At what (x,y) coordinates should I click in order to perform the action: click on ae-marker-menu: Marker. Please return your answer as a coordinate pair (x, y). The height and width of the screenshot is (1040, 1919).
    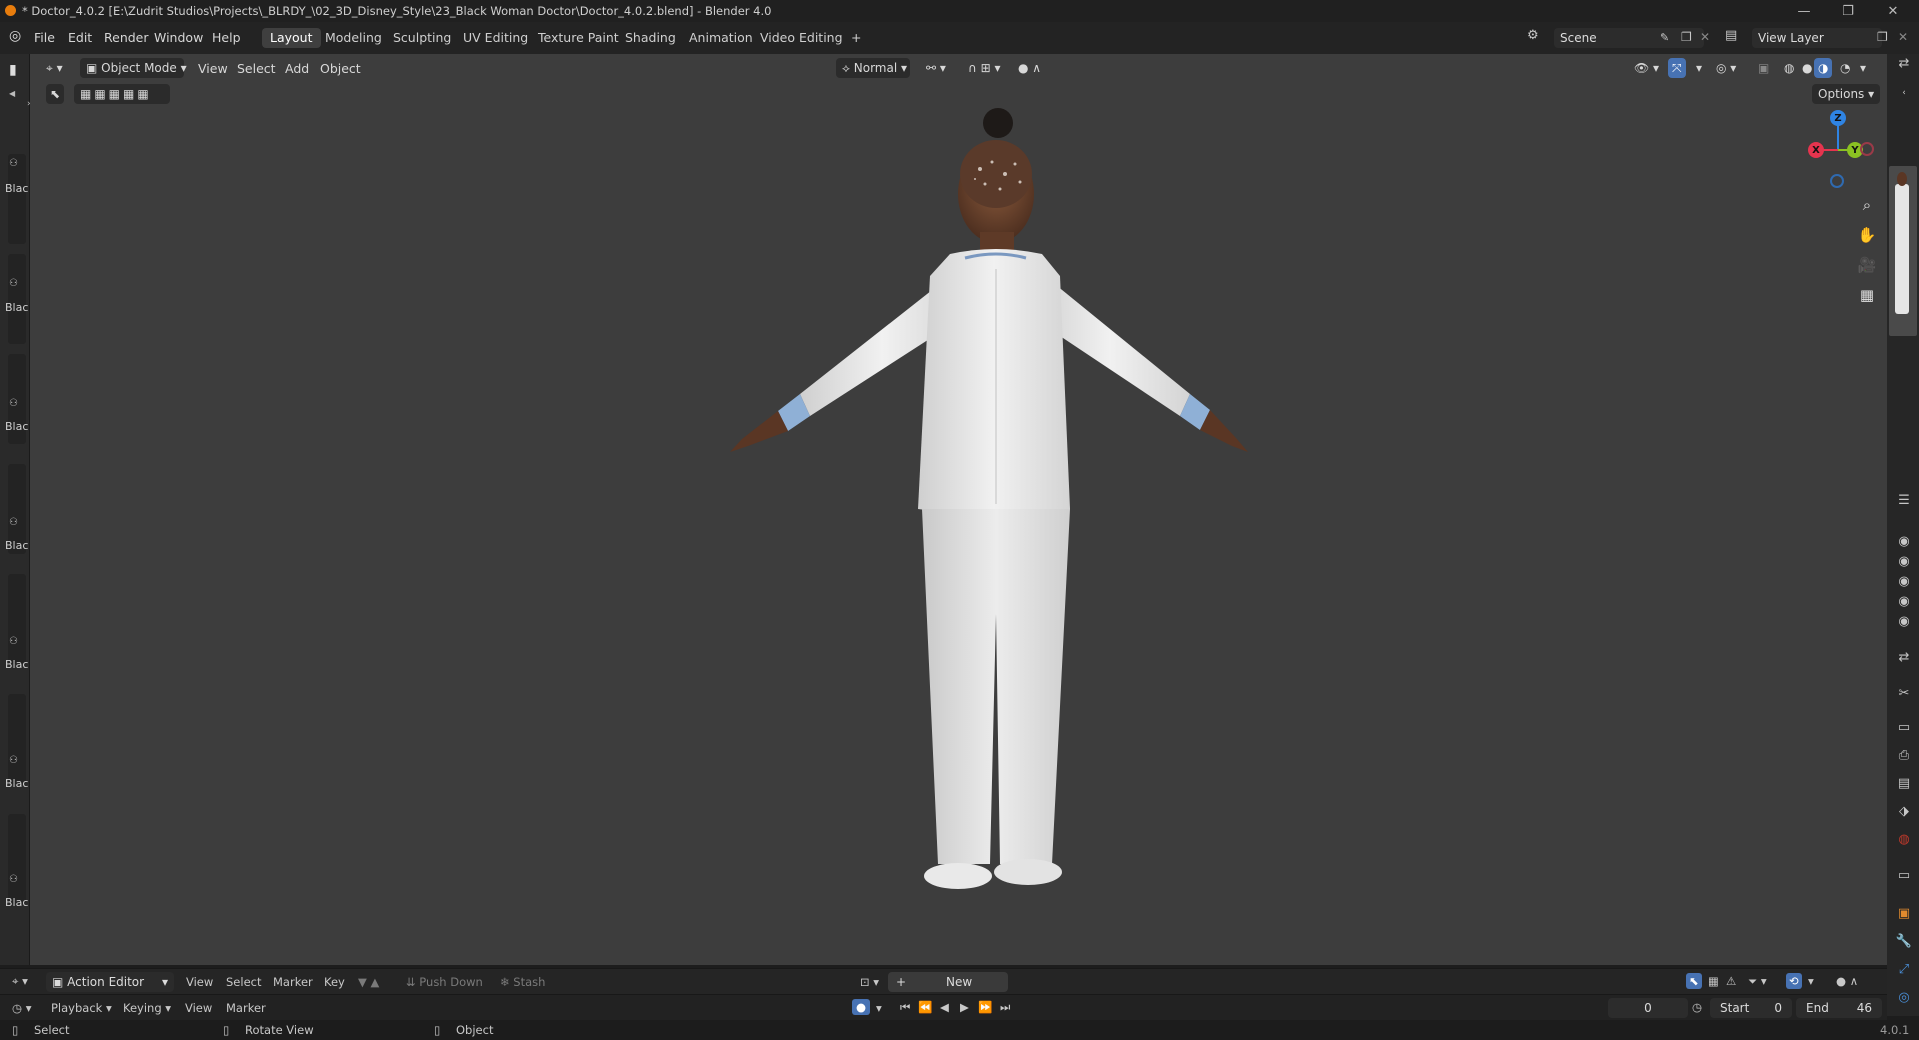
    Looking at the image, I should click on (293, 982).